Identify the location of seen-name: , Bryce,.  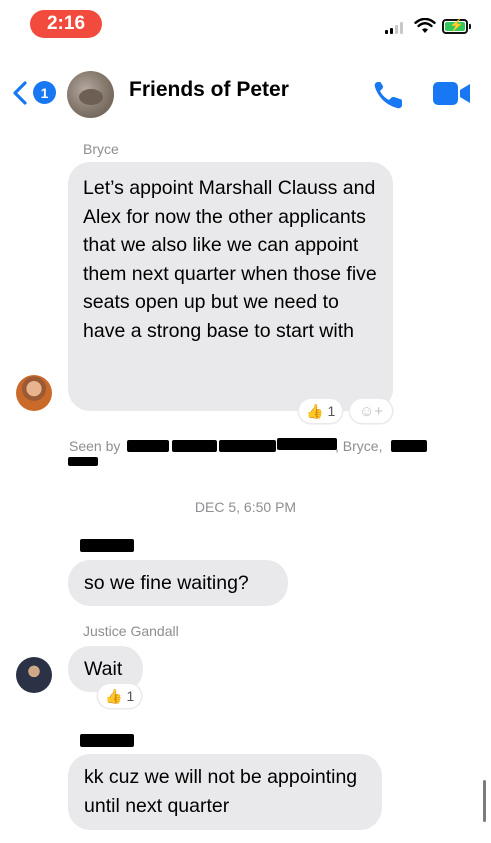
(359, 446).